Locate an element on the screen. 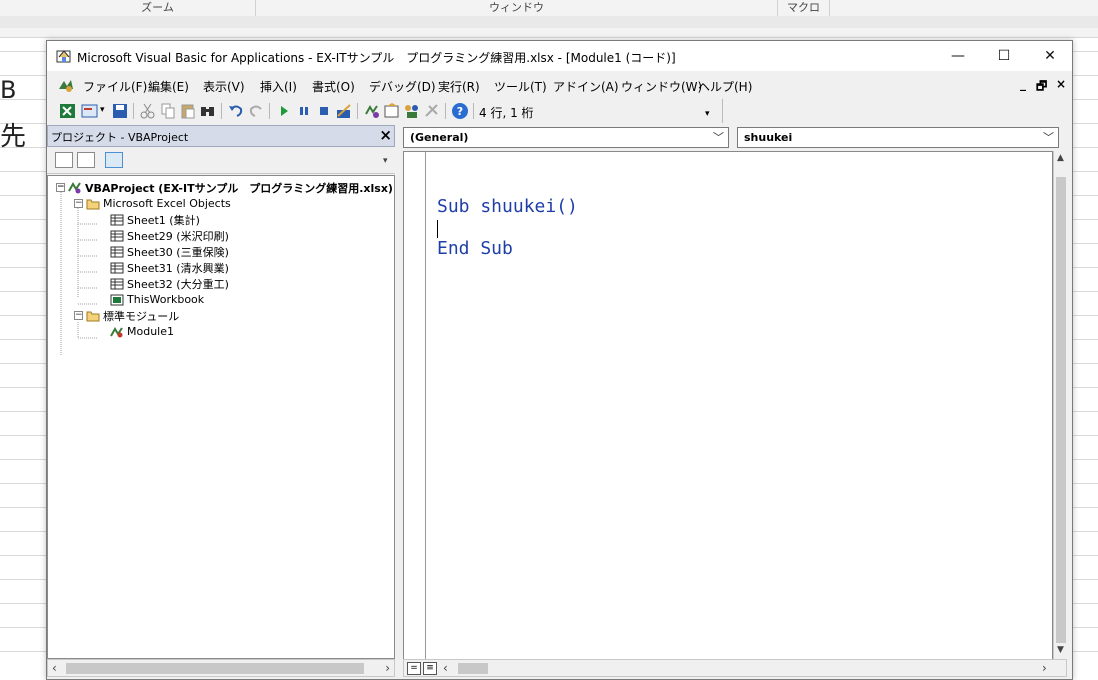 The width and height of the screenshot is (1098, 680). tree-item-label: Sheet30 (三重保険) is located at coordinates (178, 252).